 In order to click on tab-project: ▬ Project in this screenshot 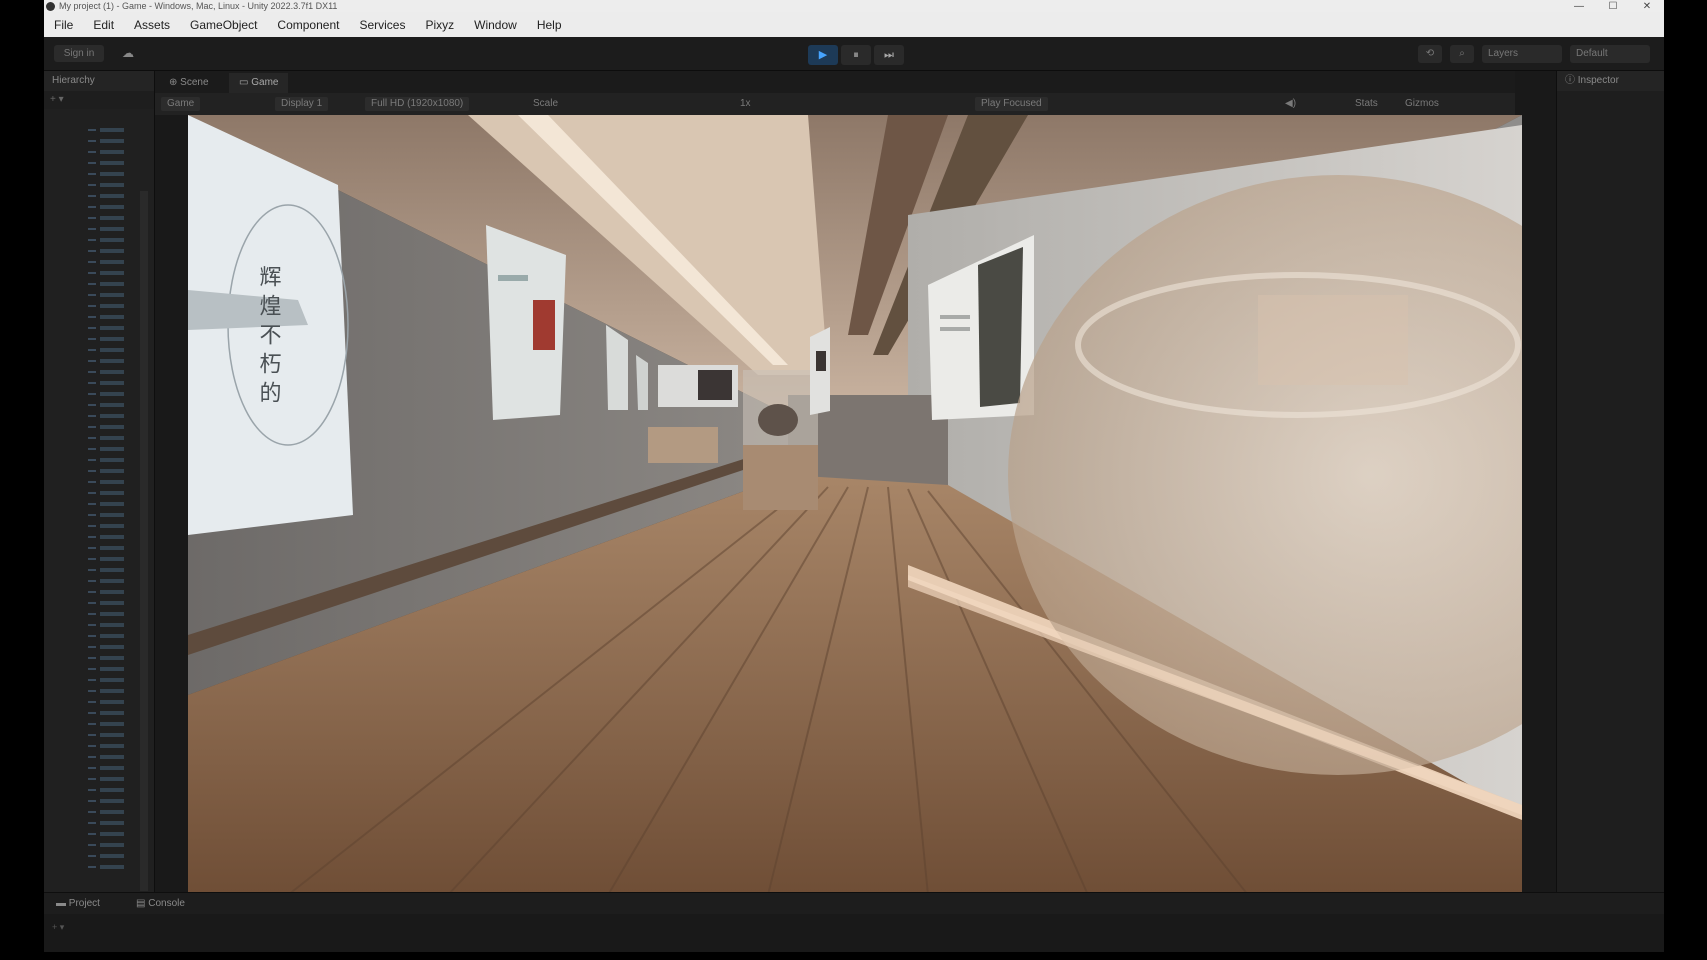, I will do `click(78, 904)`.